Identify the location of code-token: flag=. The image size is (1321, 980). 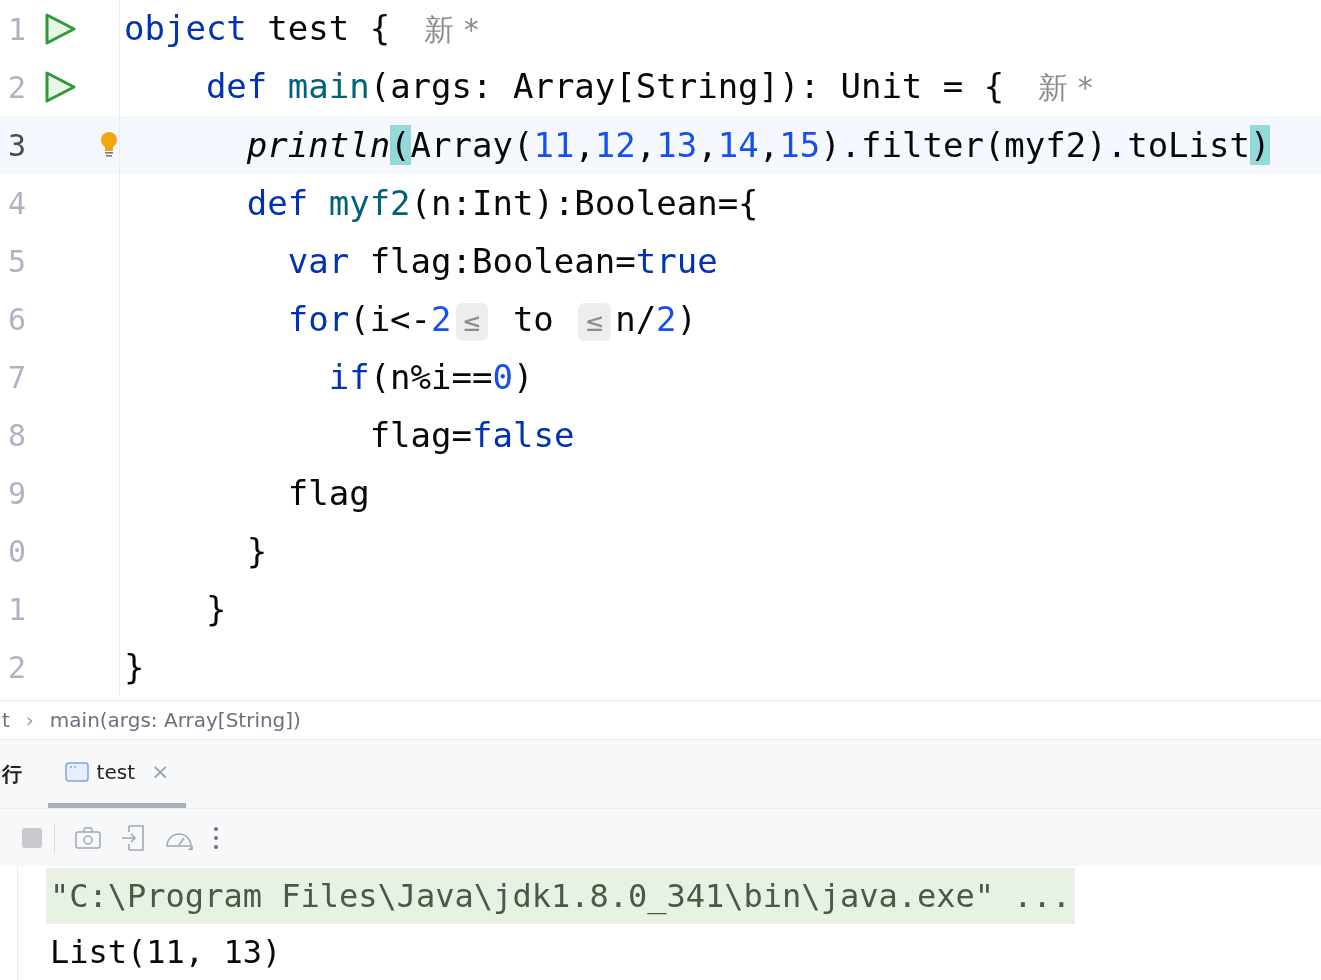
(420, 435).